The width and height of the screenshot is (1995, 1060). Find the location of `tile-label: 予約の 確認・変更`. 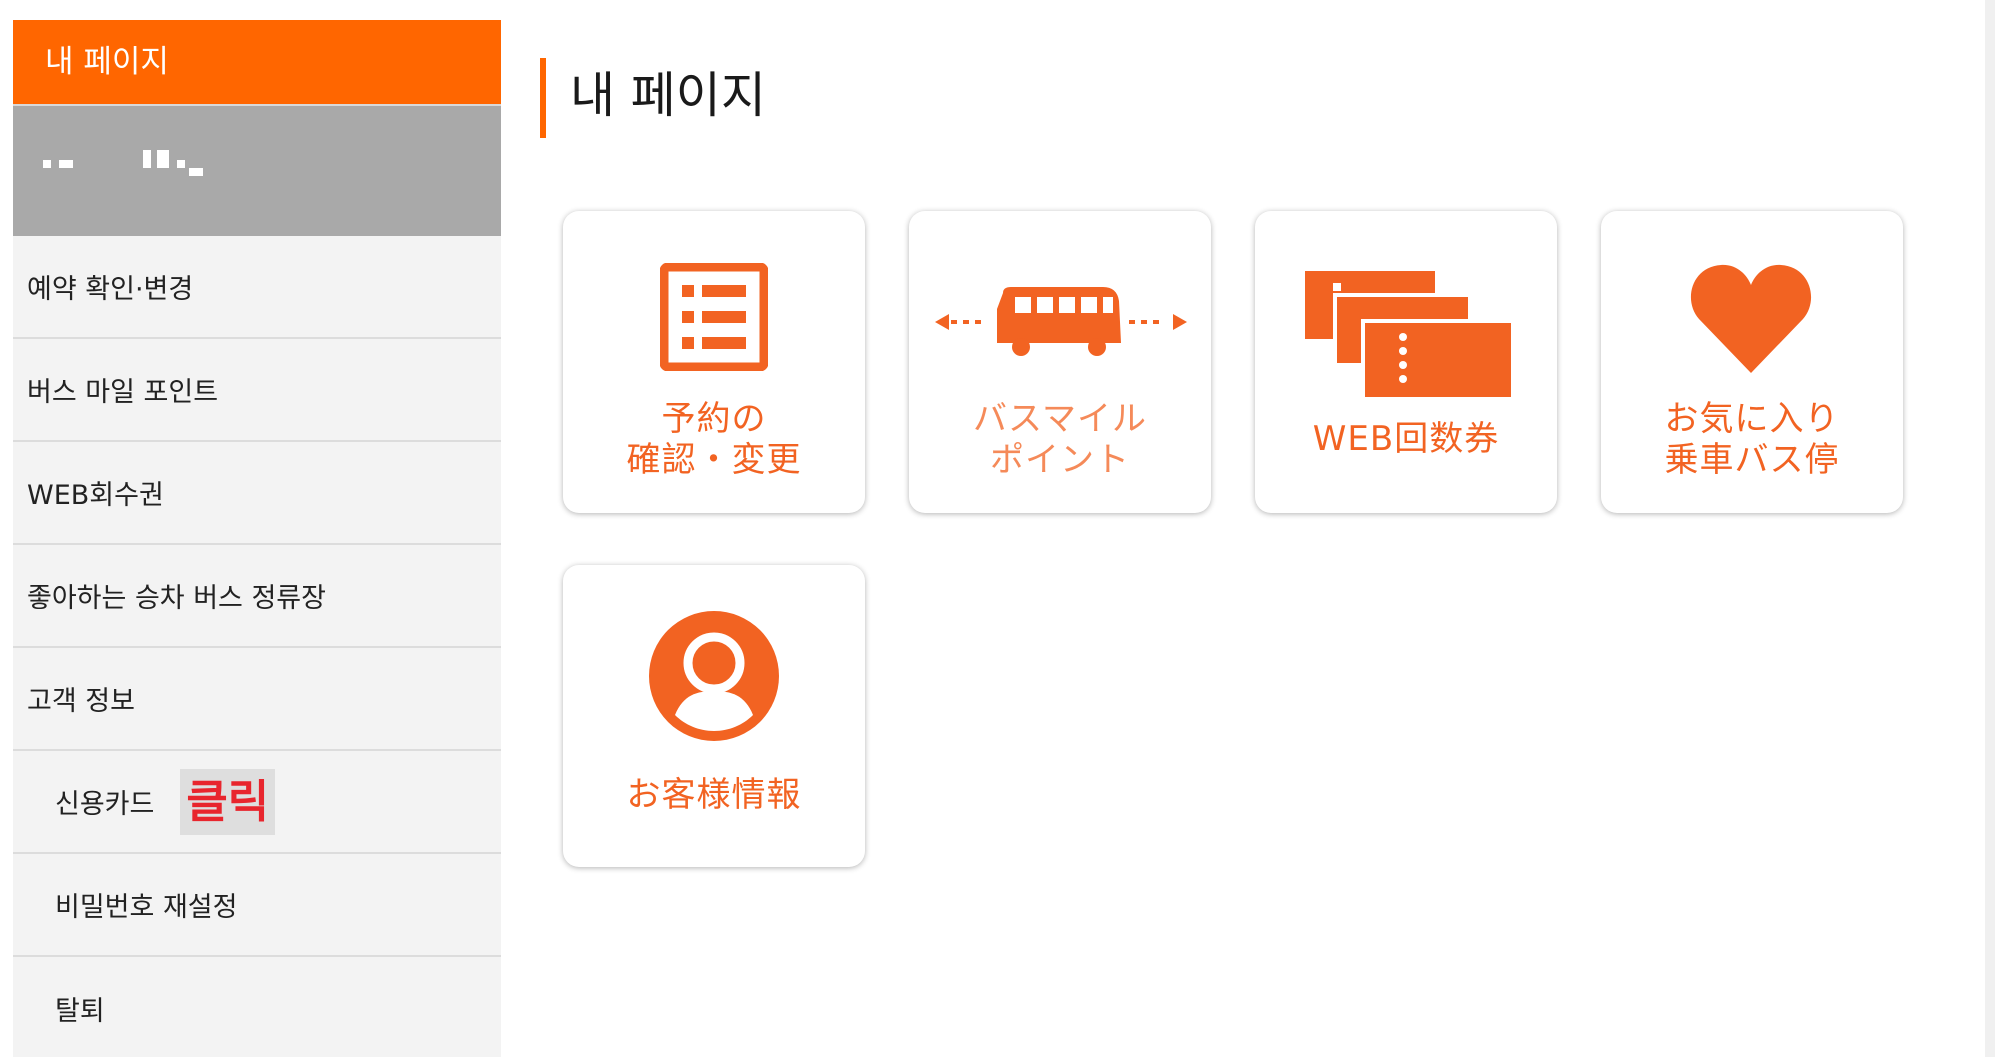

tile-label: 予約の 確認・変更 is located at coordinates (714, 439).